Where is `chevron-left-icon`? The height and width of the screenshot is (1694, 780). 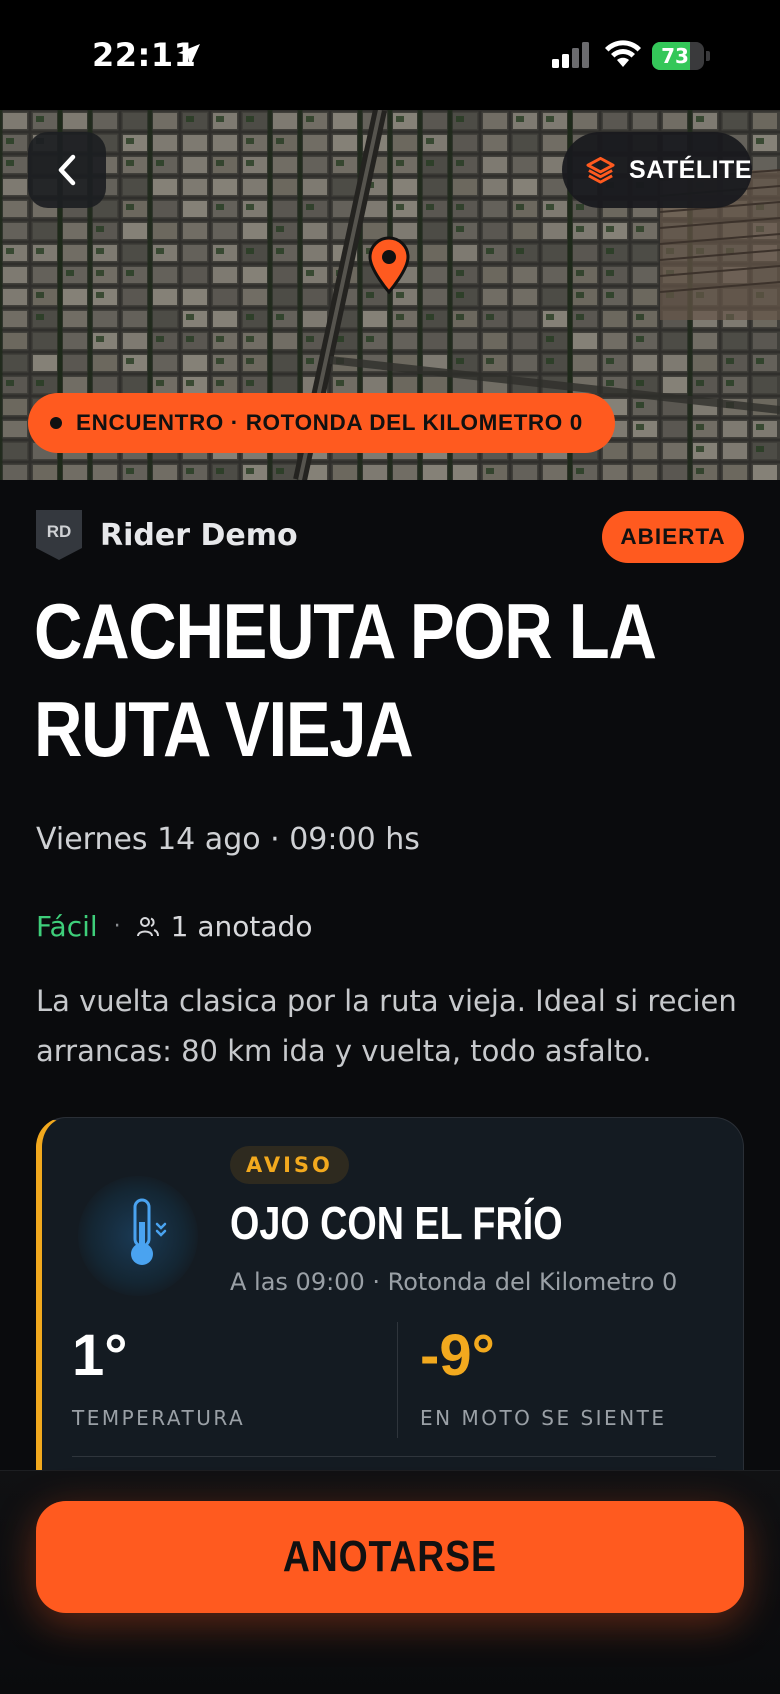 chevron-left-icon is located at coordinates (67, 170).